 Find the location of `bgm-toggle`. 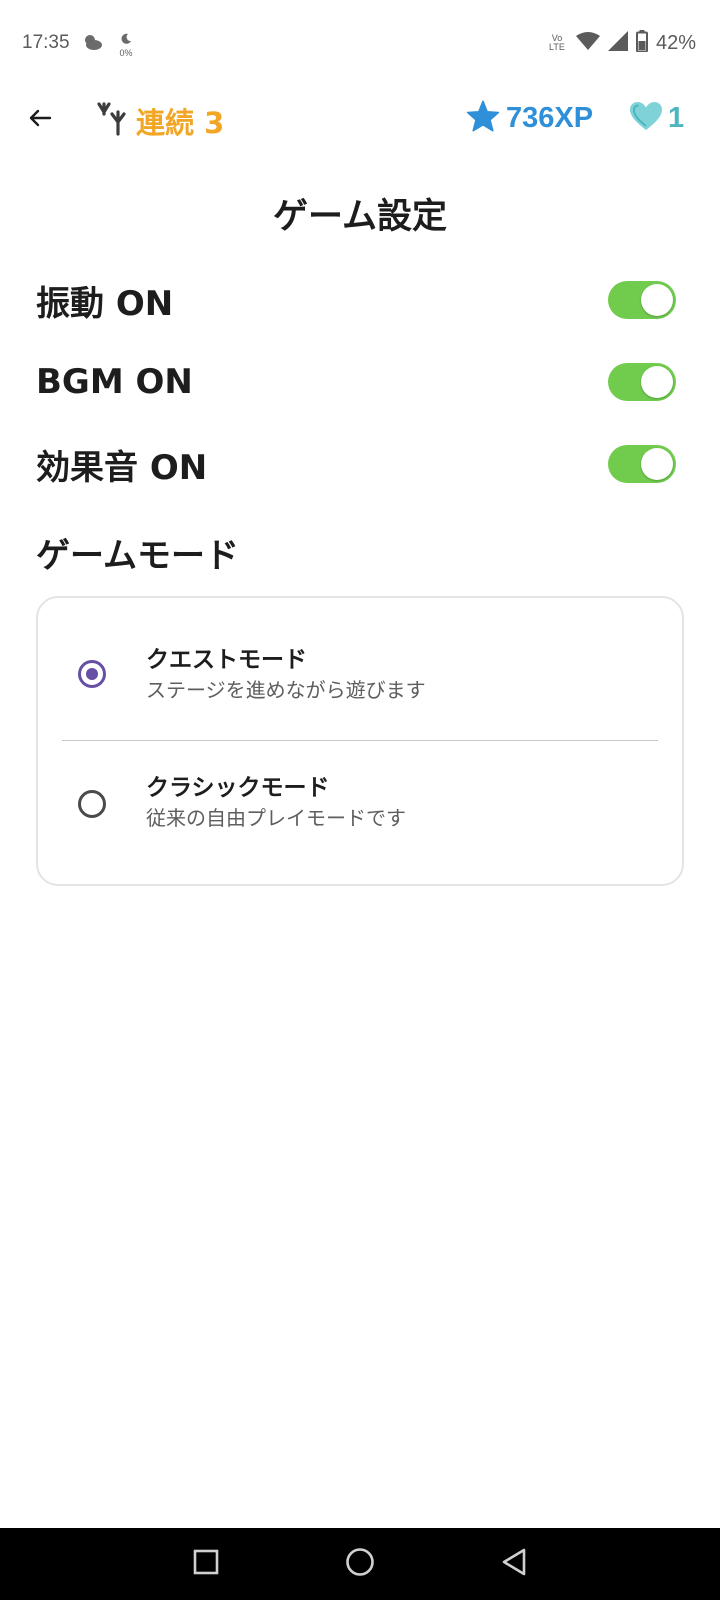

bgm-toggle is located at coordinates (642, 382).